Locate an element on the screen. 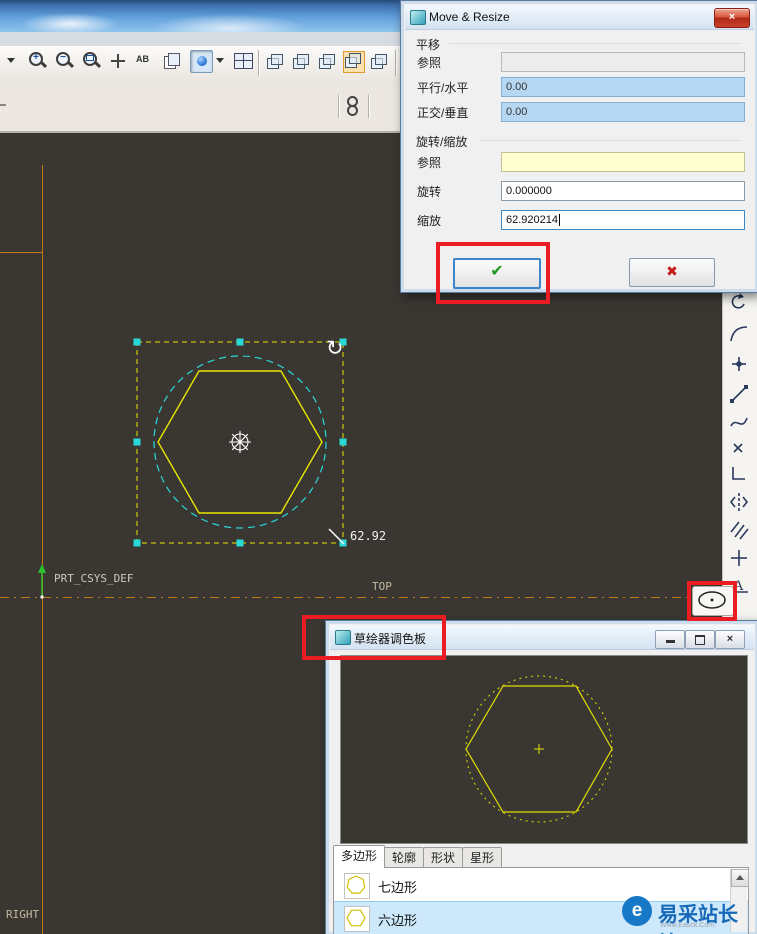 The image size is (757, 934). selected-hexagon-sketch: ↻ is located at coordinates (245, 442).